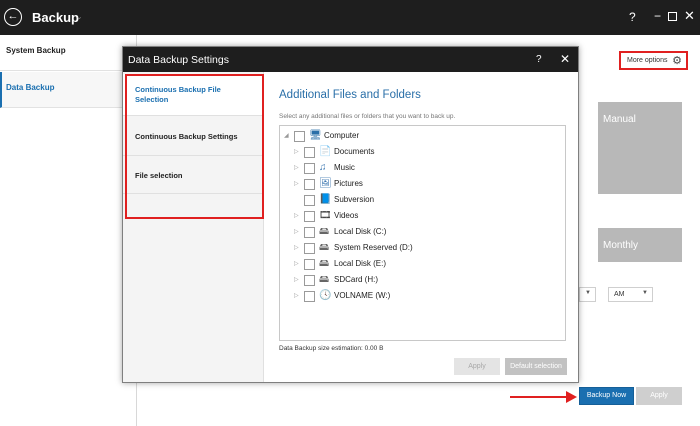  Describe the element at coordinates (543, 397) in the screenshot. I see `annotation-arrow-icon` at that location.